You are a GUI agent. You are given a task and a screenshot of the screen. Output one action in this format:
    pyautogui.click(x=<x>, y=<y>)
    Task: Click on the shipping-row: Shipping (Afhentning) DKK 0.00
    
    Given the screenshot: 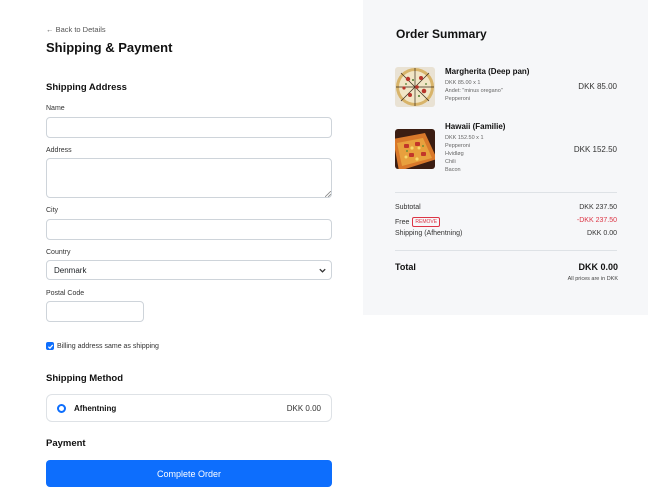 What is the action you would take?
    pyautogui.click(x=506, y=233)
    